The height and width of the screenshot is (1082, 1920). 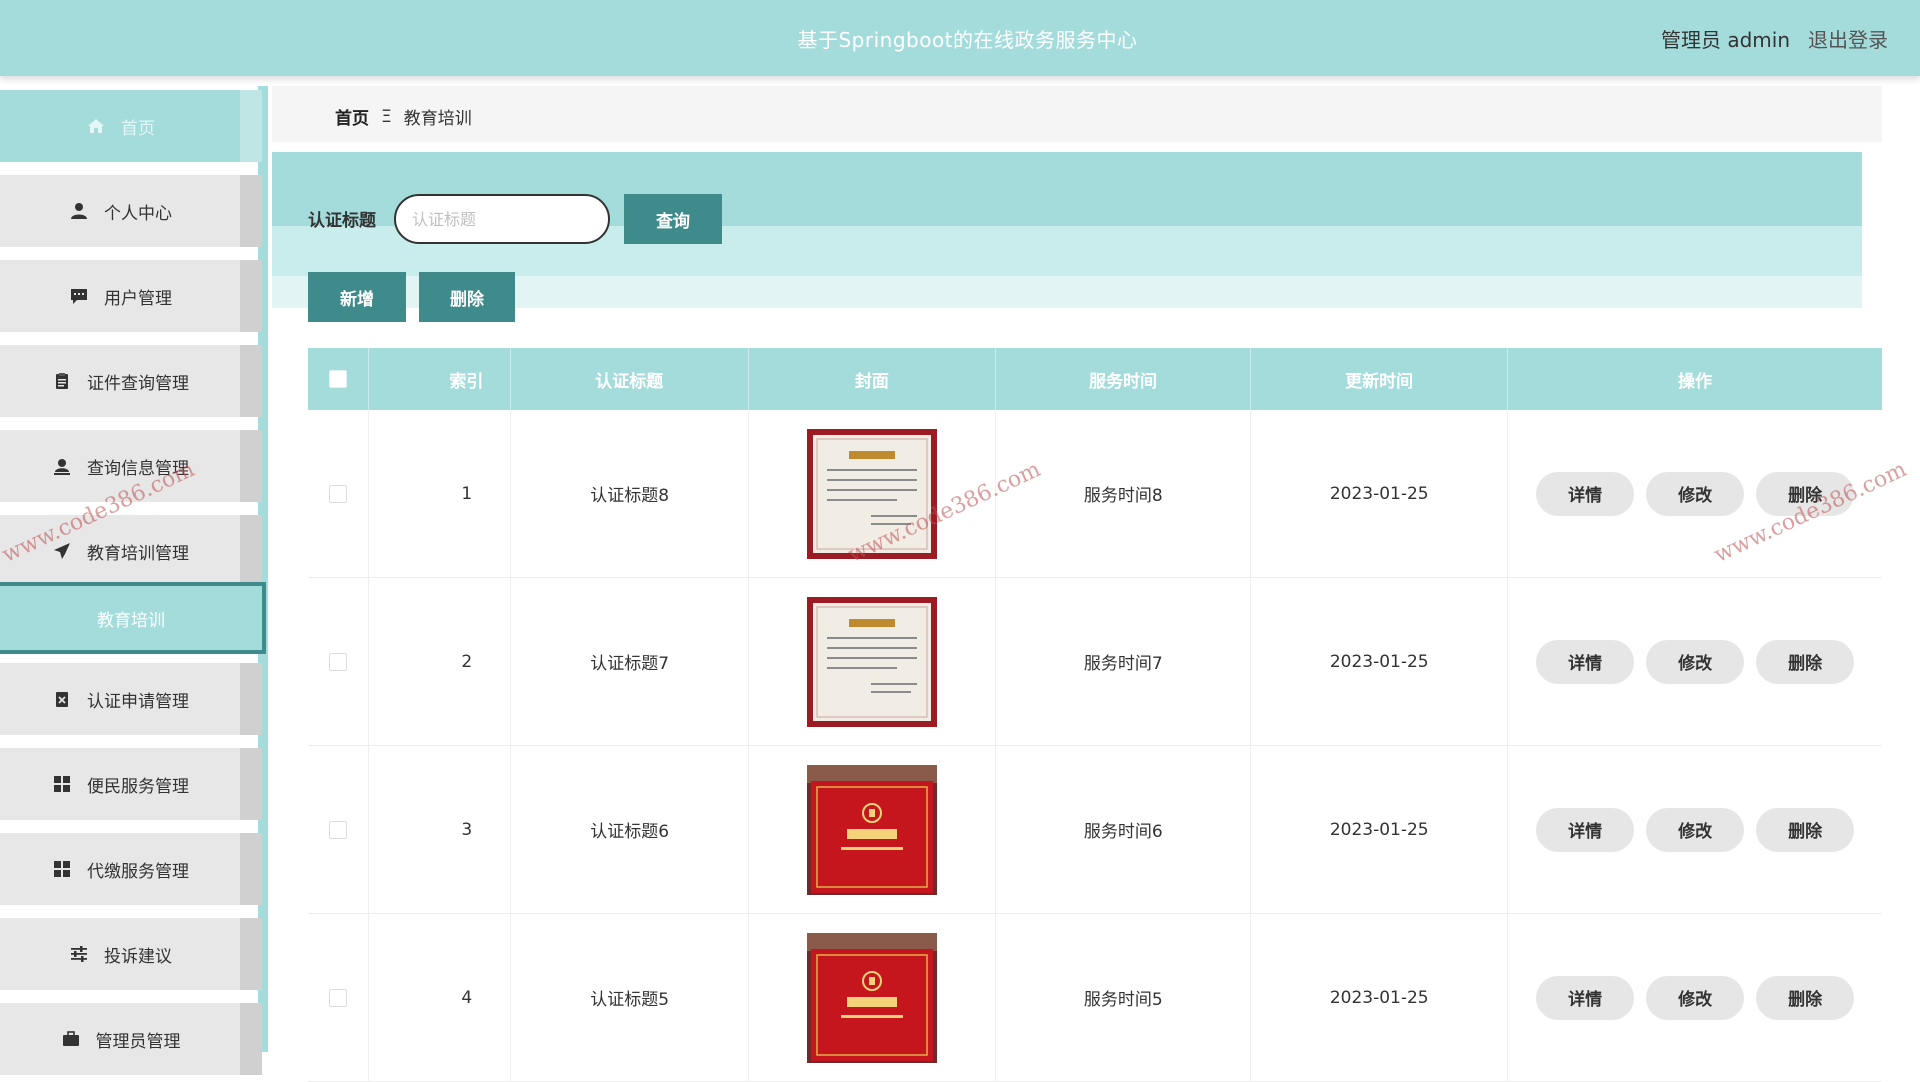 I want to click on table-row: 3 认证标题6 服务时间6 2023-01-25 详情 修改 删除, so click(x=1095, y=830).